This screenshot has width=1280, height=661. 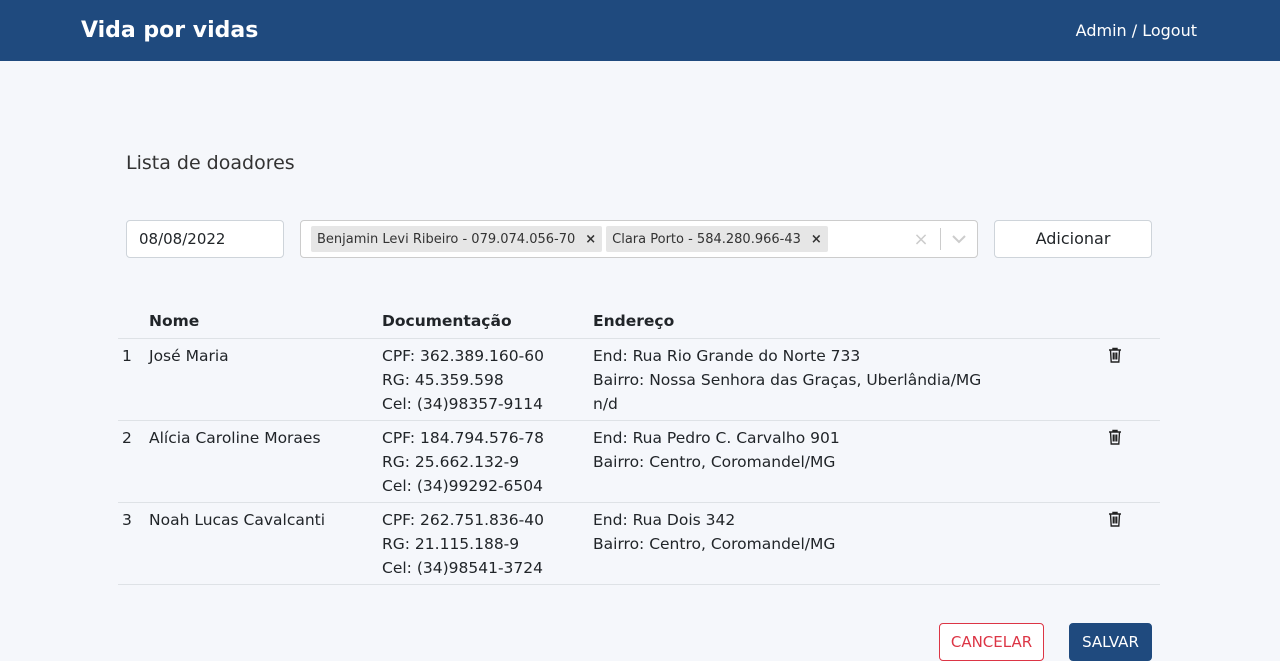 What do you see at coordinates (265, 543) in the screenshot?
I see `donor-name: Noah Lucas Cavalcanti` at bounding box center [265, 543].